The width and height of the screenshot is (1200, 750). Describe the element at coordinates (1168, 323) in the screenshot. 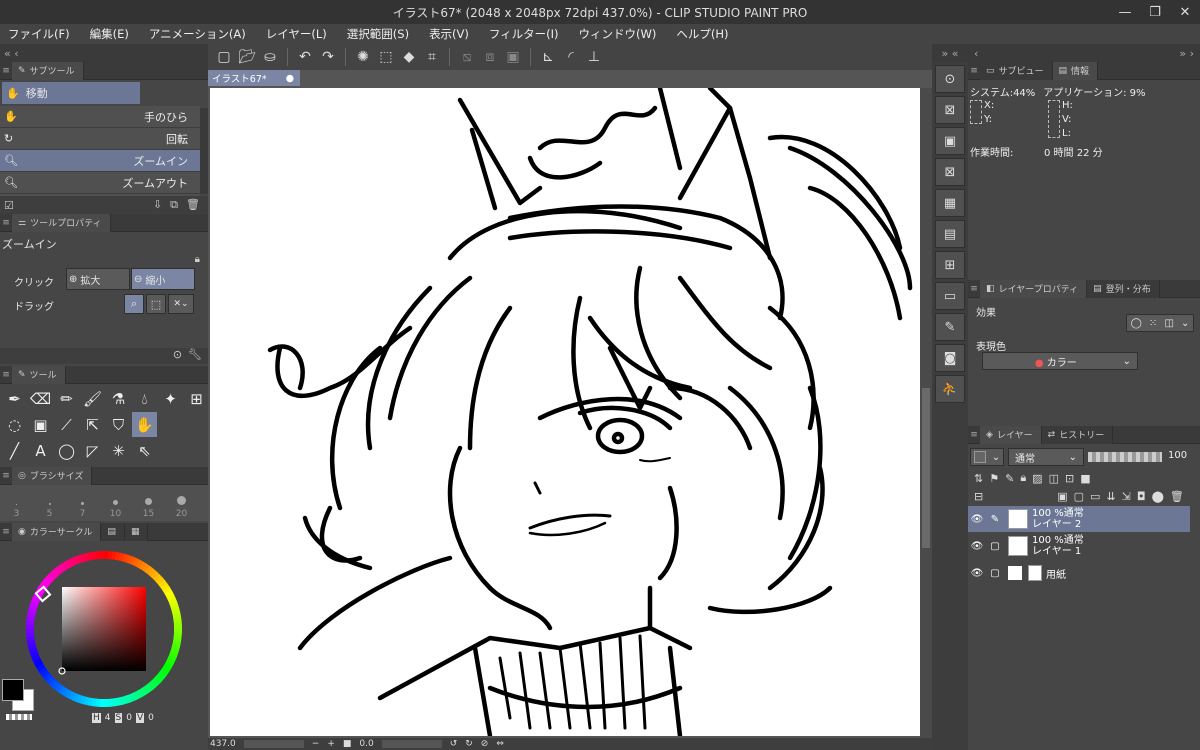

I see `layer-color-icon: ◫` at that location.